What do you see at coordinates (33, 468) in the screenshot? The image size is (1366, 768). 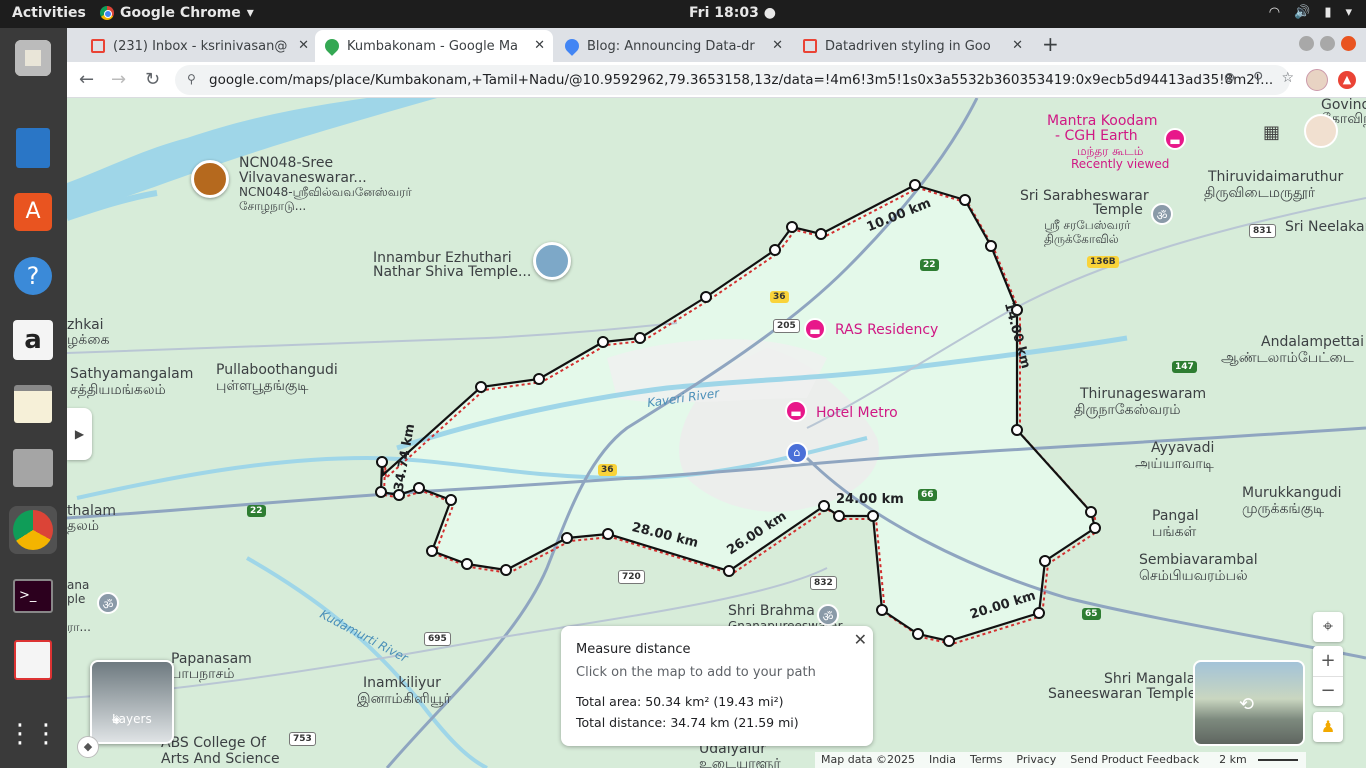 I see `dock-files` at bounding box center [33, 468].